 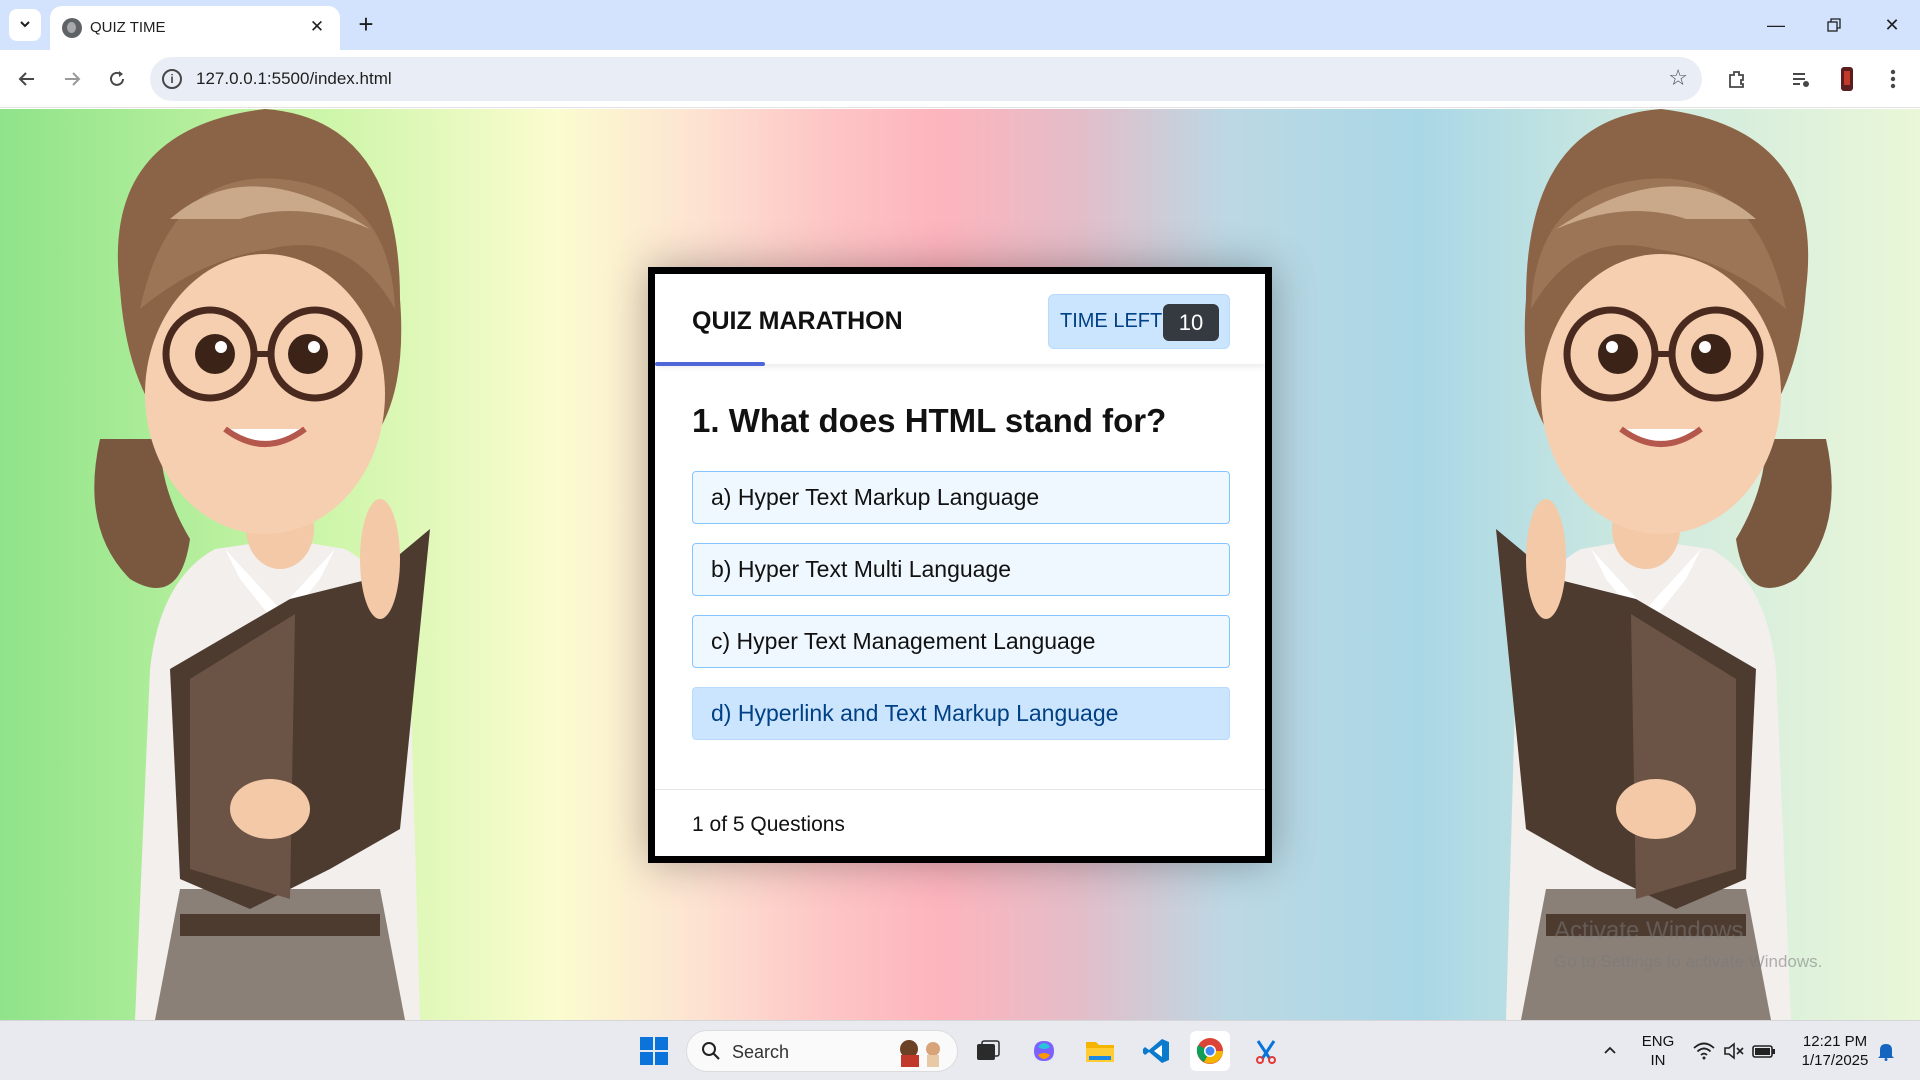 I want to click on answer-option-c: c) Hyper Text Management Language, so click(x=961, y=641).